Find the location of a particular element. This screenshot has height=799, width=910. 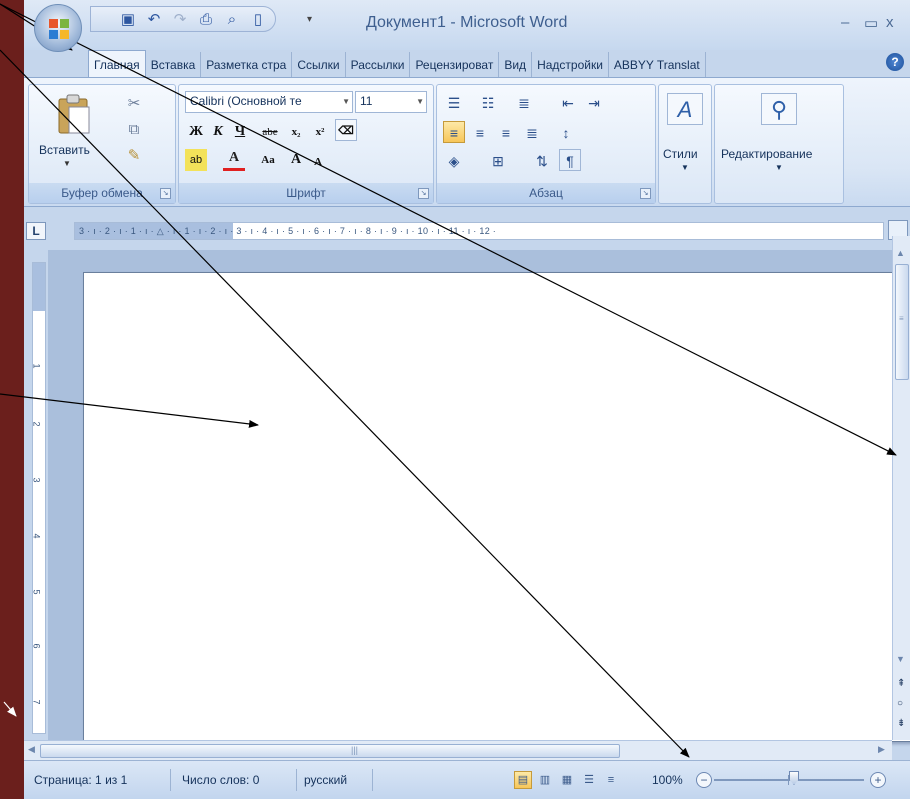

tab-view: Вид is located at coordinates (516, 65).